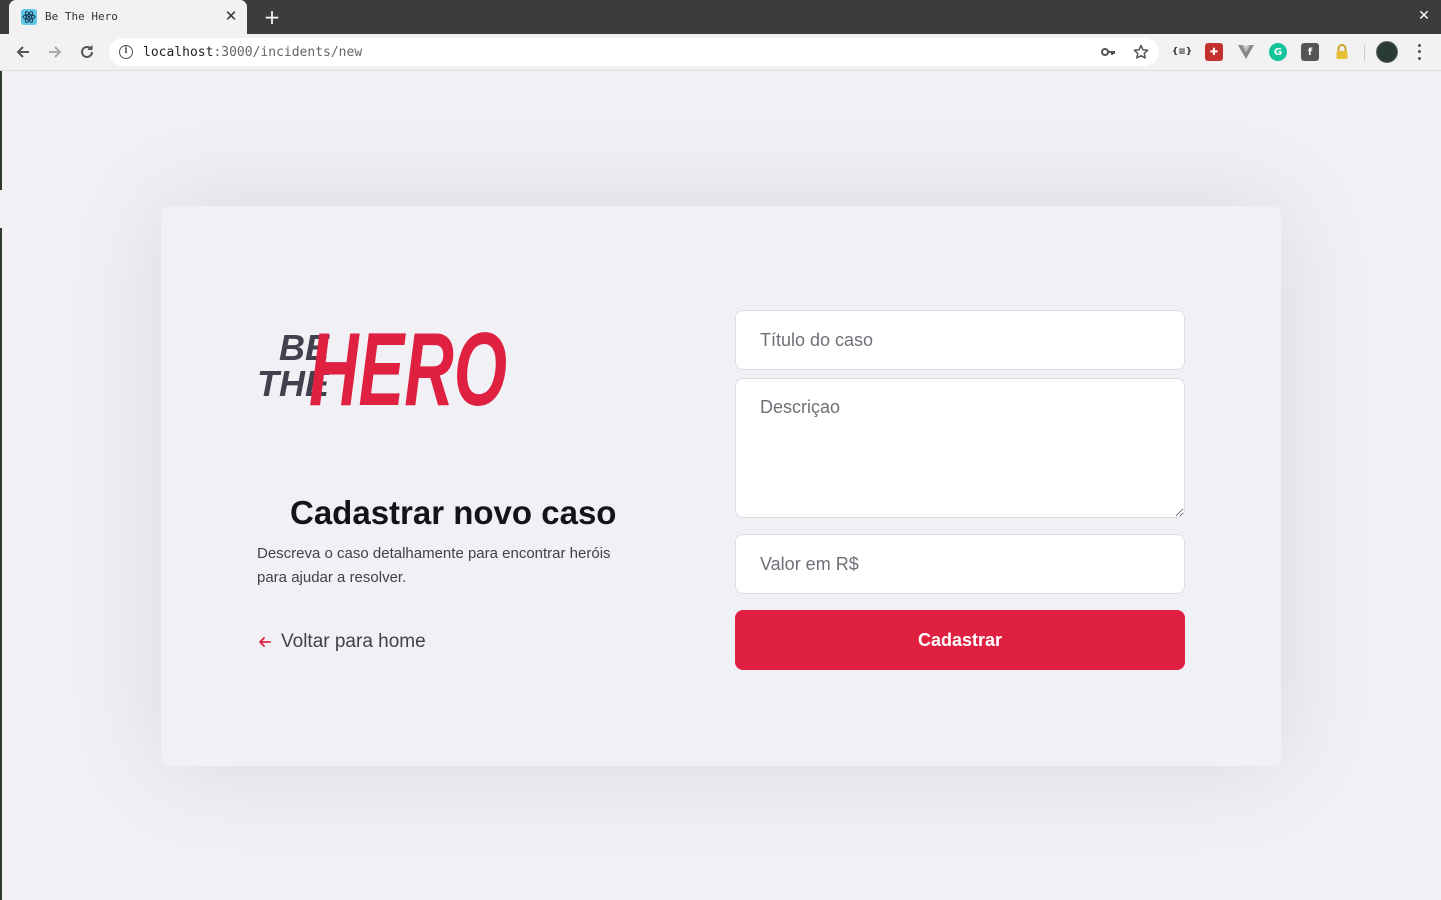 The height and width of the screenshot is (900, 1441). I want to click on toolbar-divider, so click(1364, 53).